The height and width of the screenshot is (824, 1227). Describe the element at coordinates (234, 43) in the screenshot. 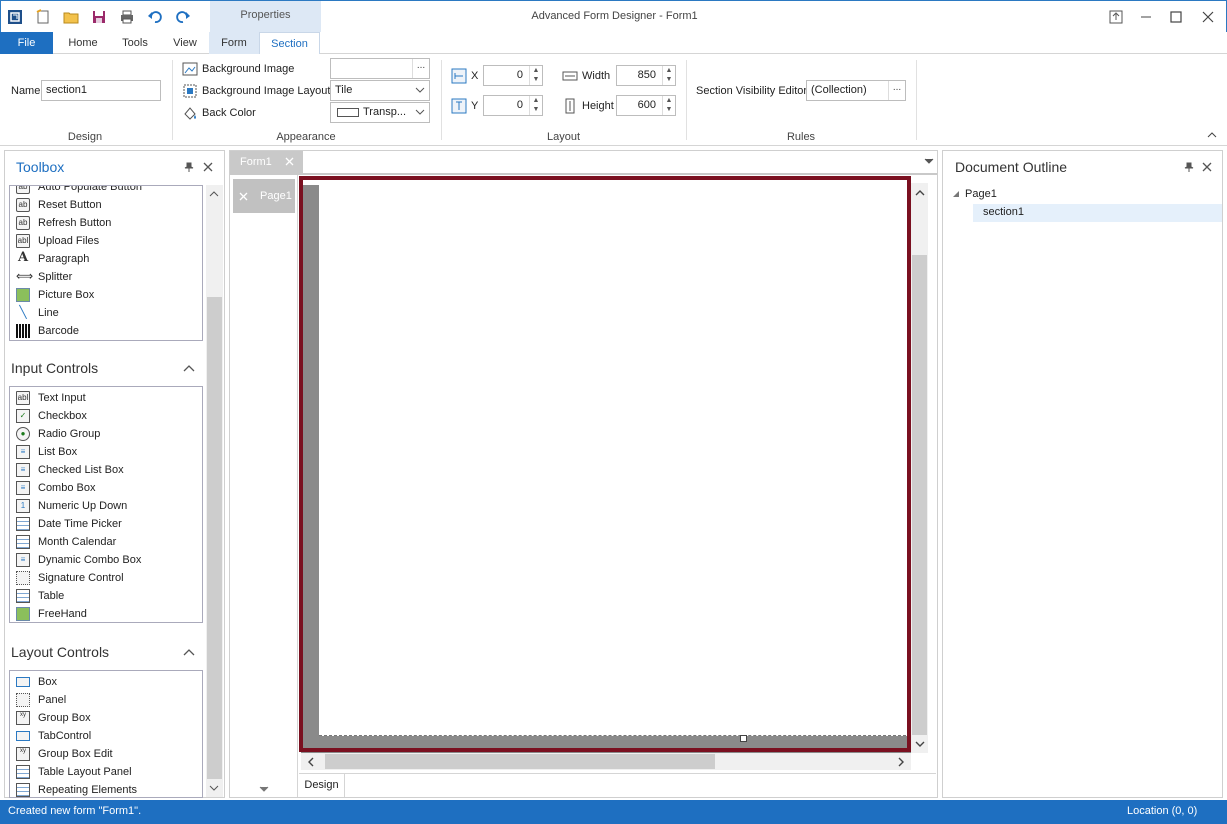

I see `tab-form: Form` at that location.